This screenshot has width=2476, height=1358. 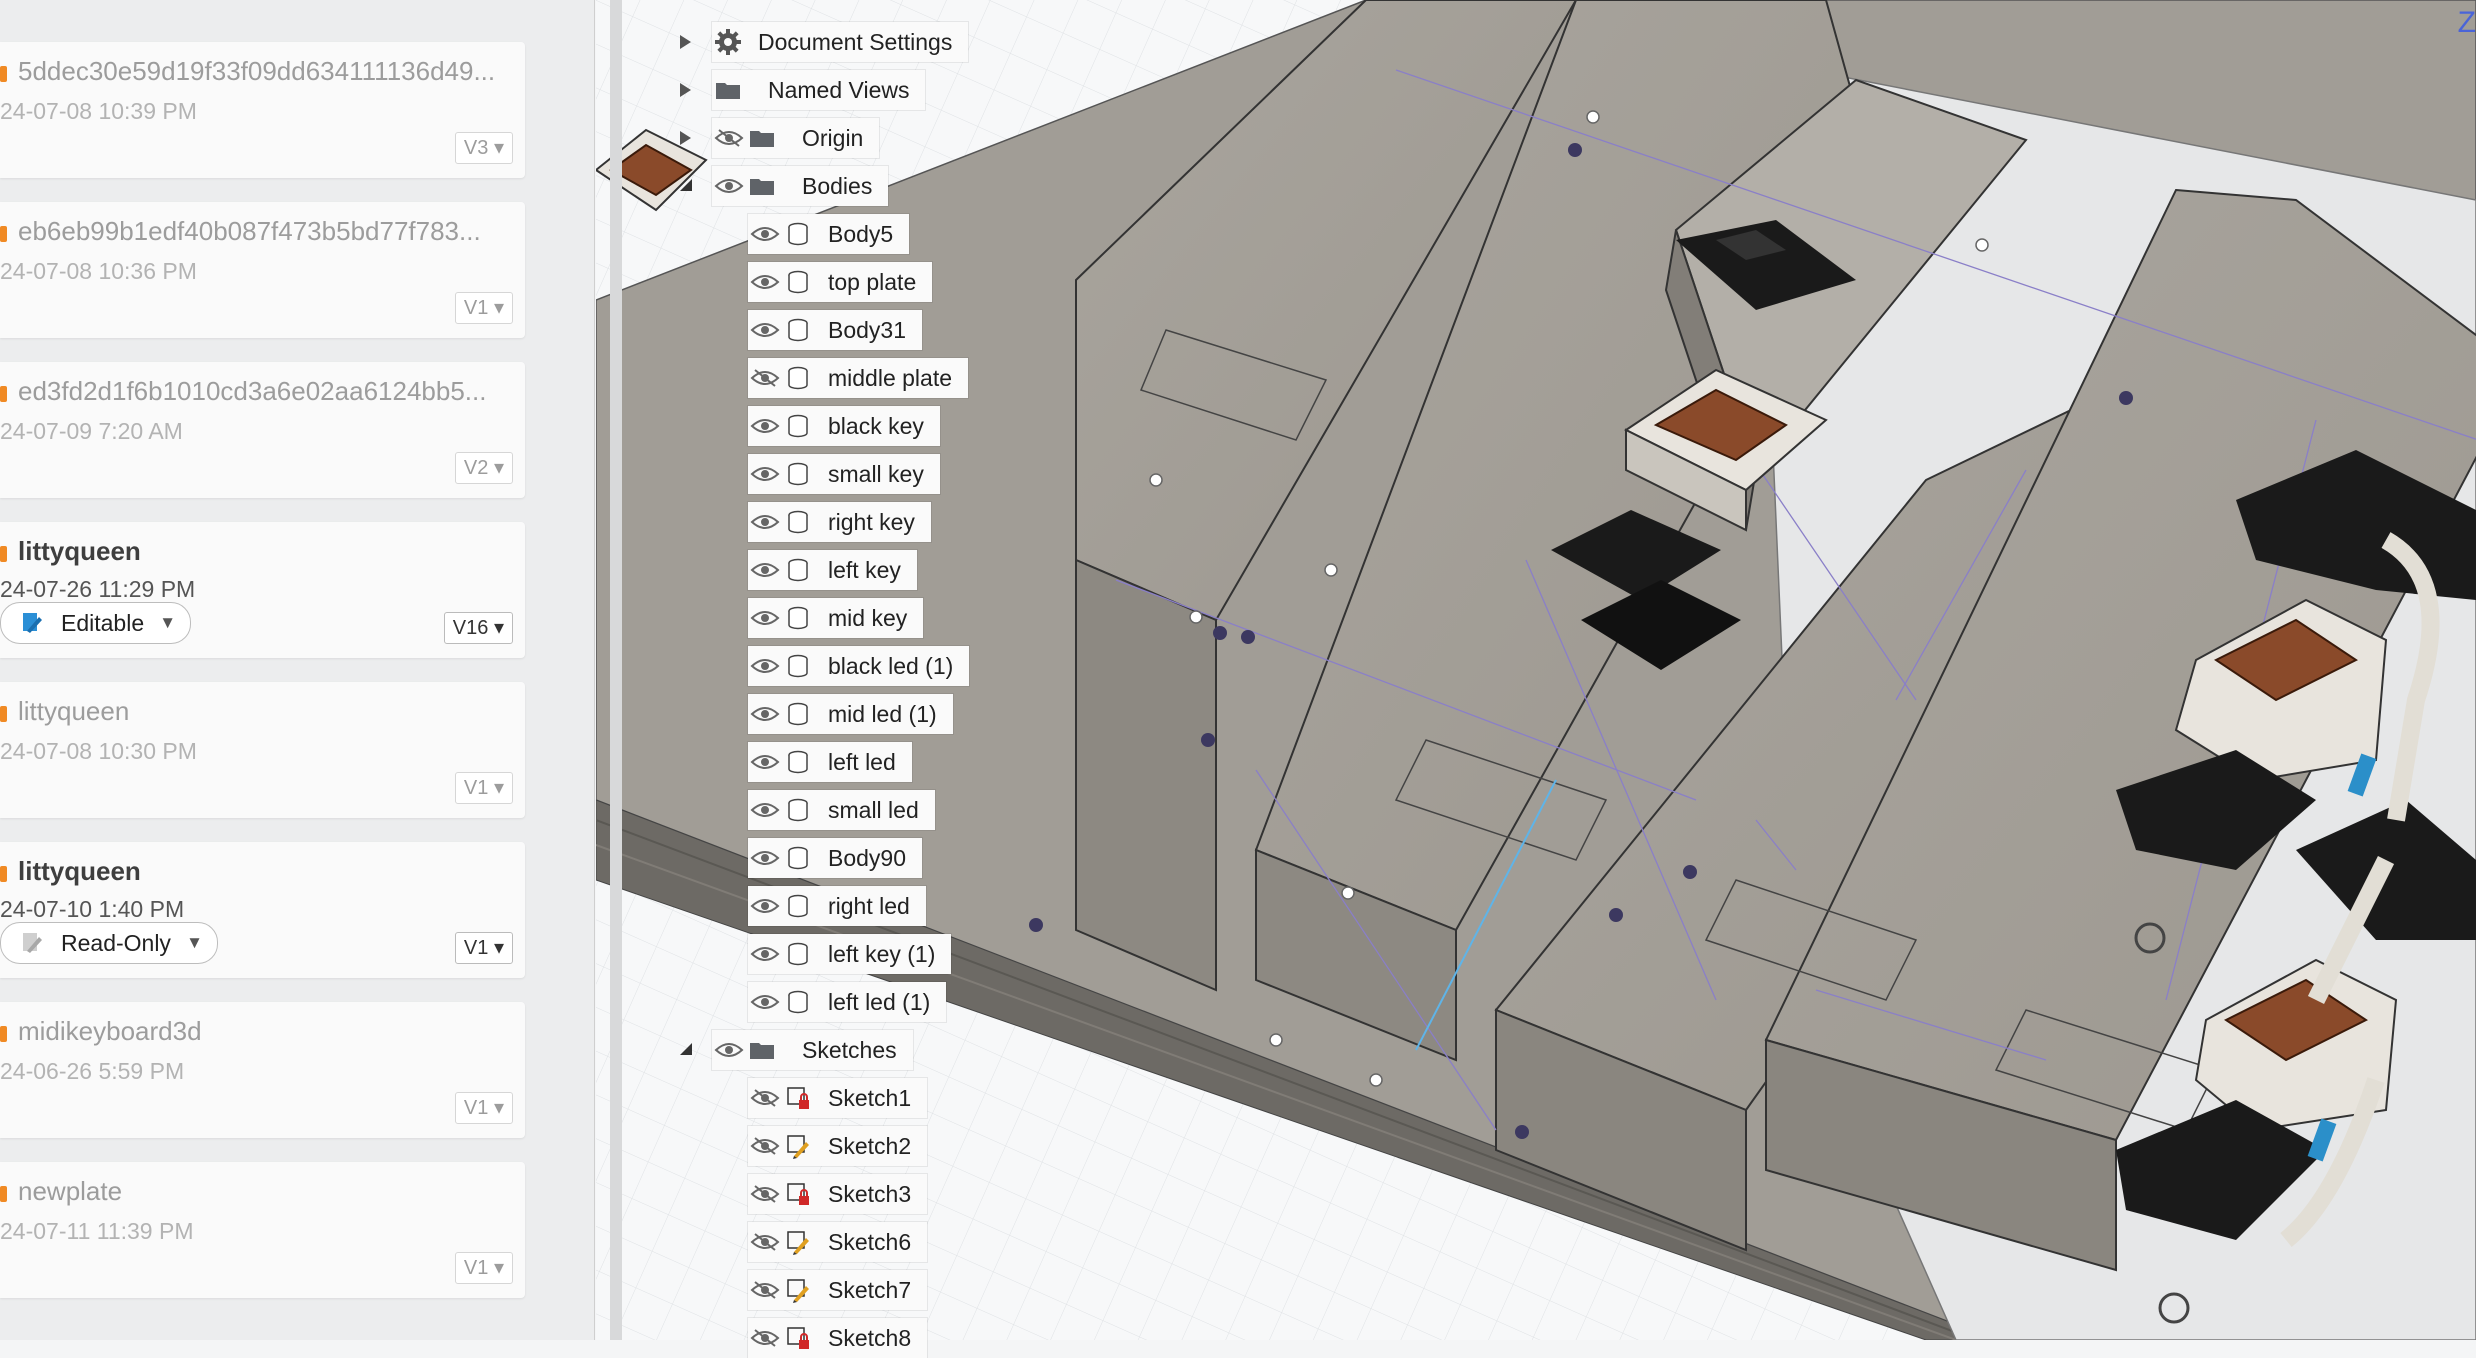 What do you see at coordinates (890, 377) in the screenshot?
I see `browser-node-label: middle plate` at bounding box center [890, 377].